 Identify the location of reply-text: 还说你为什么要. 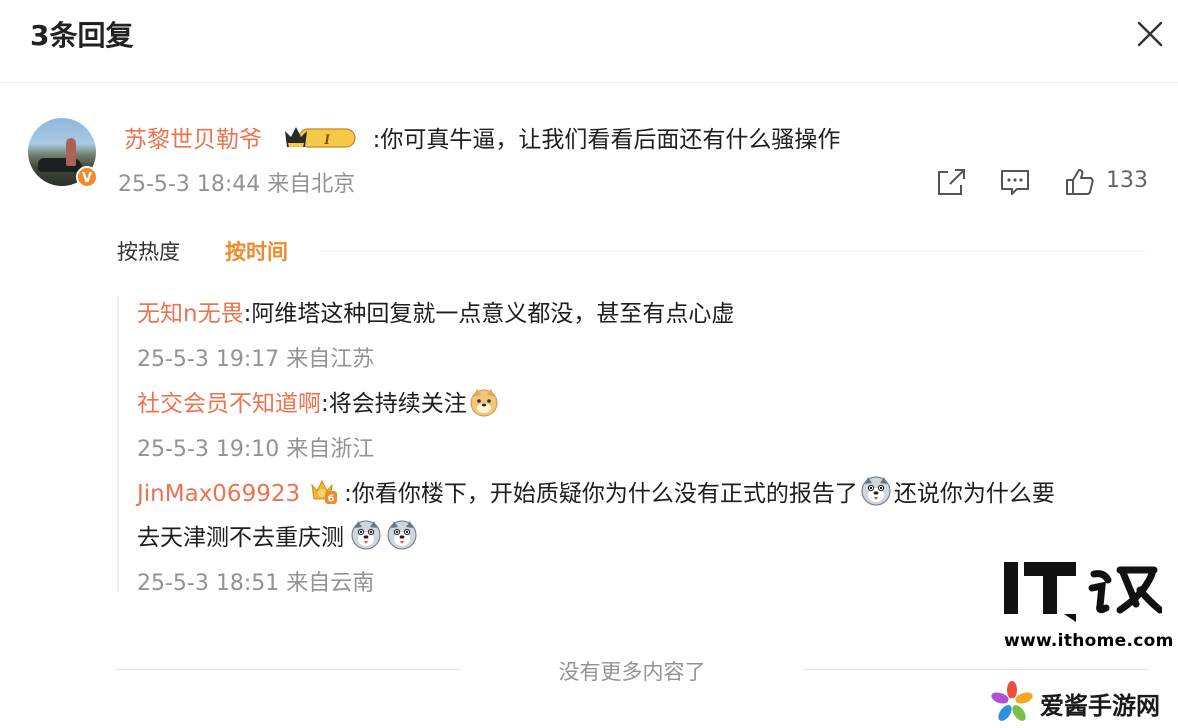
(974, 494).